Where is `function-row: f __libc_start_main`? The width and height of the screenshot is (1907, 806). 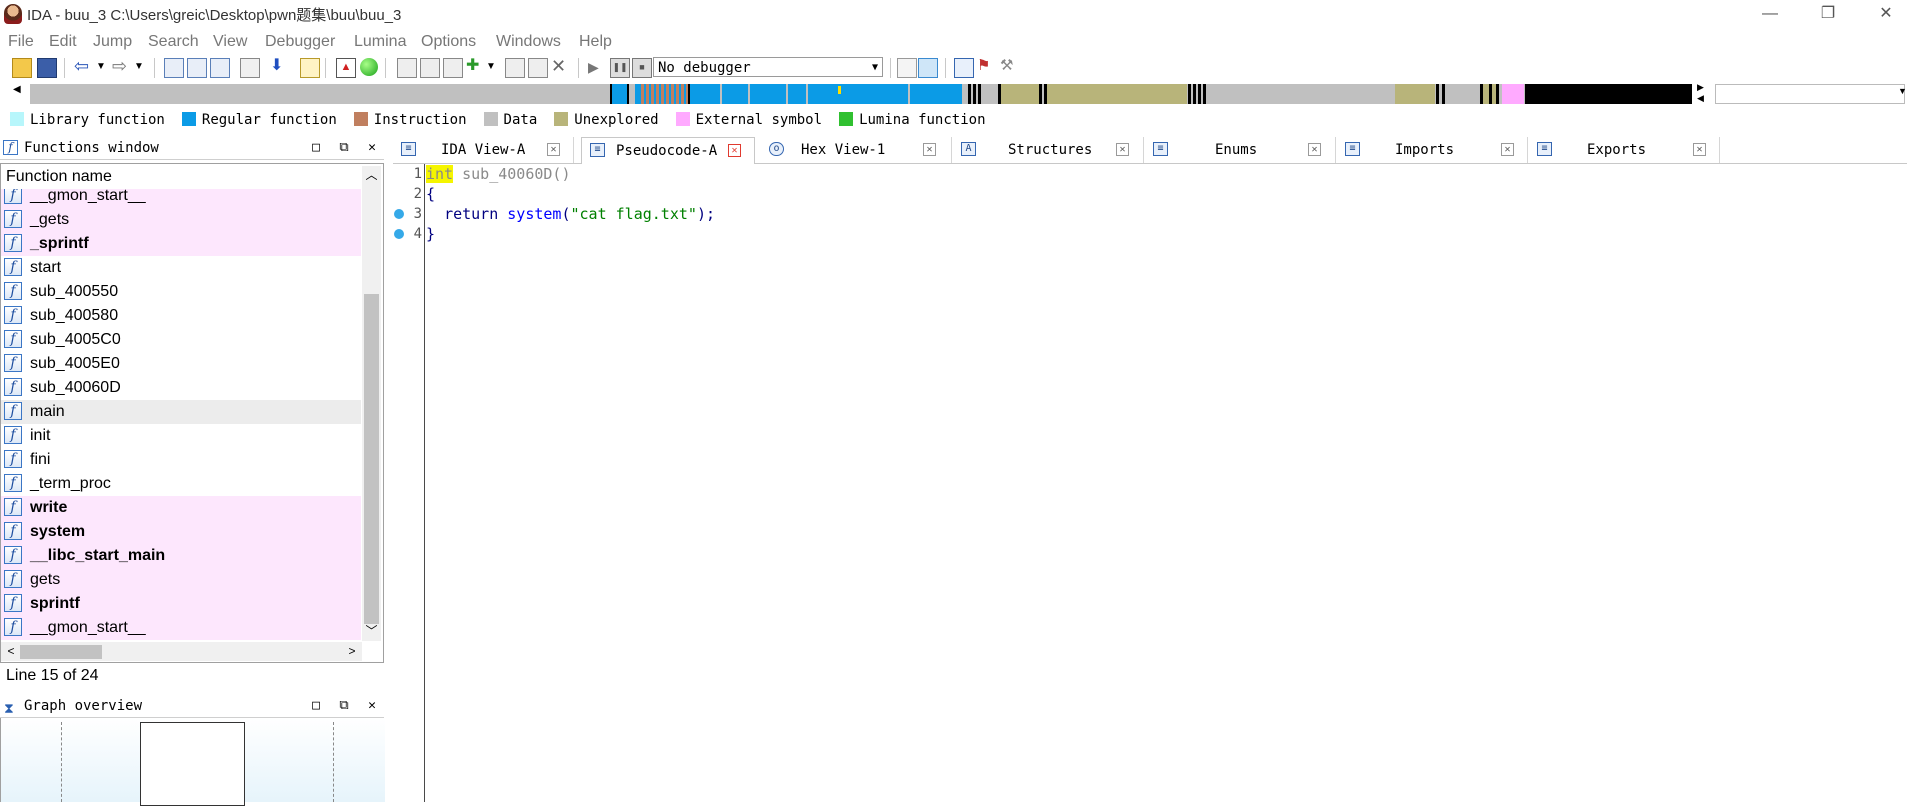
function-row: f __libc_start_main is located at coordinates (181, 556).